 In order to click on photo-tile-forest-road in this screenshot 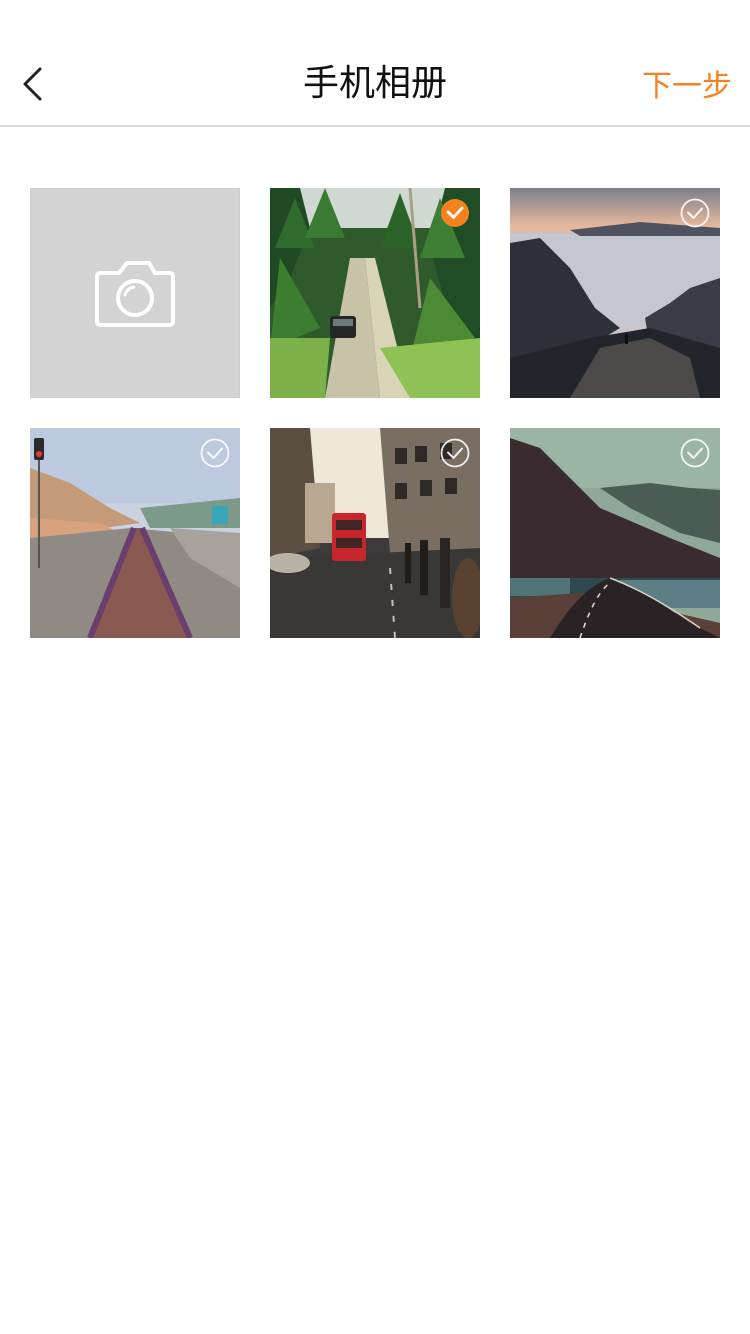, I will do `click(375, 293)`.